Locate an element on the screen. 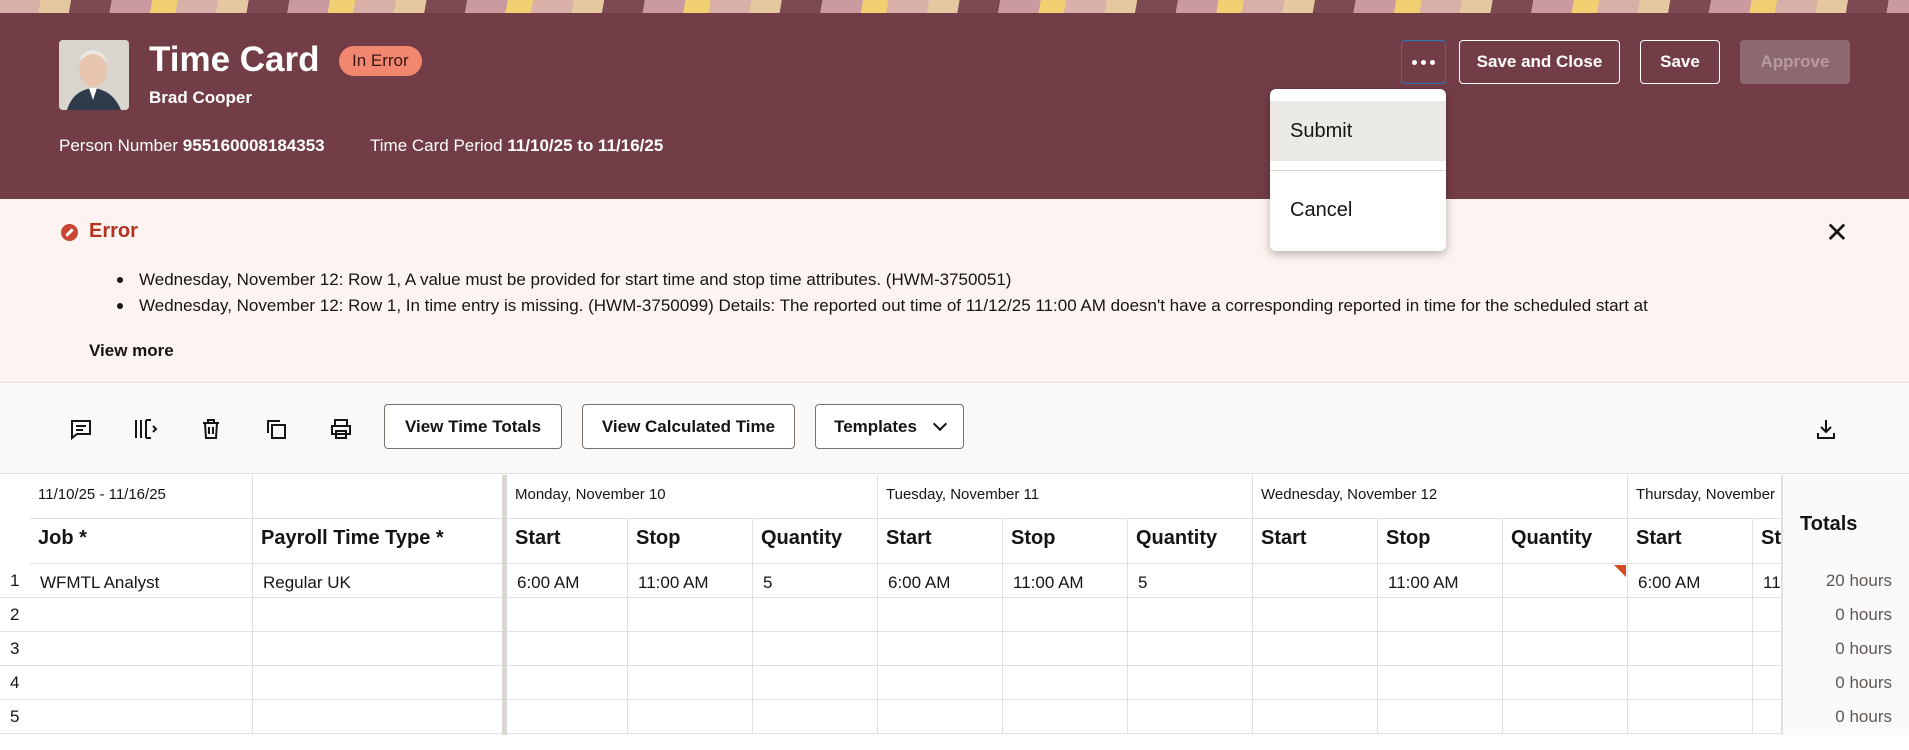 The height and width of the screenshot is (750, 1909). column-header-payroll-time-type: Payroll Time Type * is located at coordinates (379, 541).